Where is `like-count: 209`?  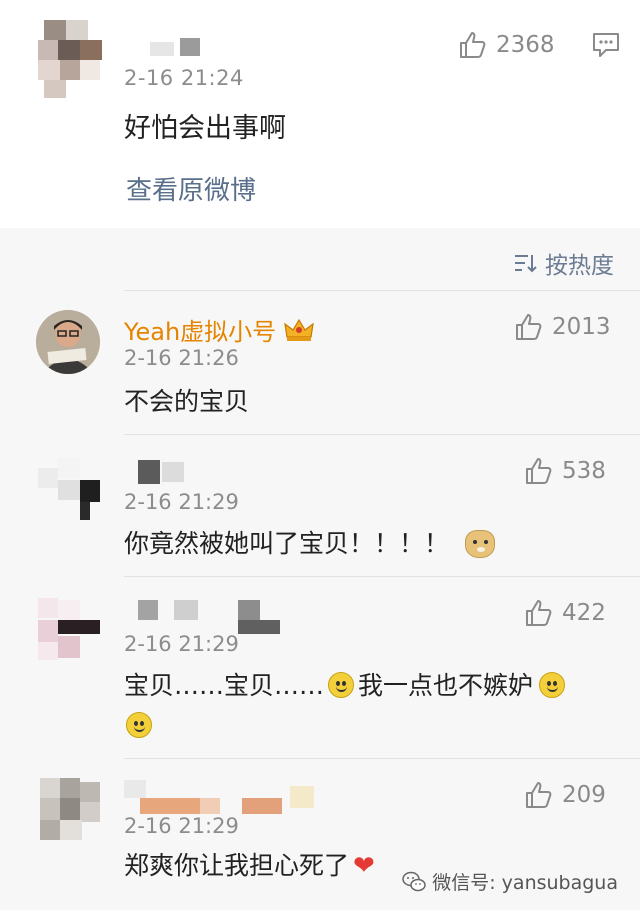 like-count: 209 is located at coordinates (584, 795).